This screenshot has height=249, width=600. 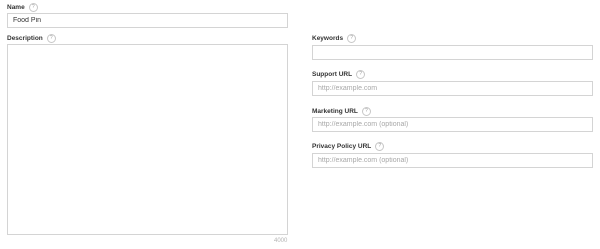 I want to click on description-label: Description, so click(x=25, y=38).